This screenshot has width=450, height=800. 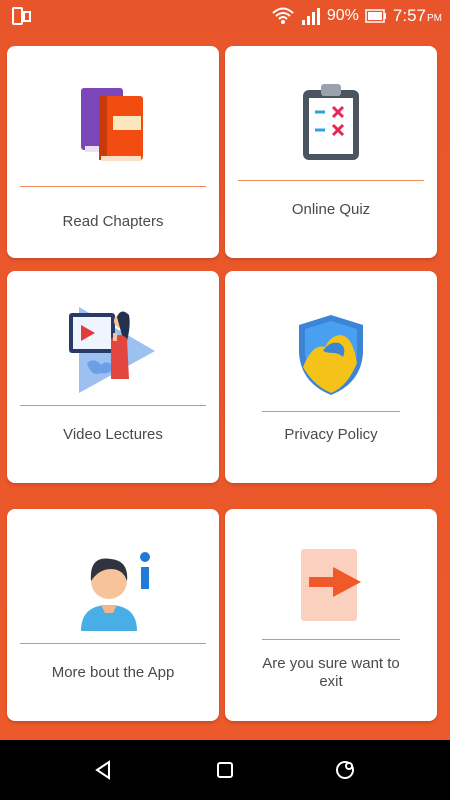 I want to click on signal-icon, so click(x=310, y=16).